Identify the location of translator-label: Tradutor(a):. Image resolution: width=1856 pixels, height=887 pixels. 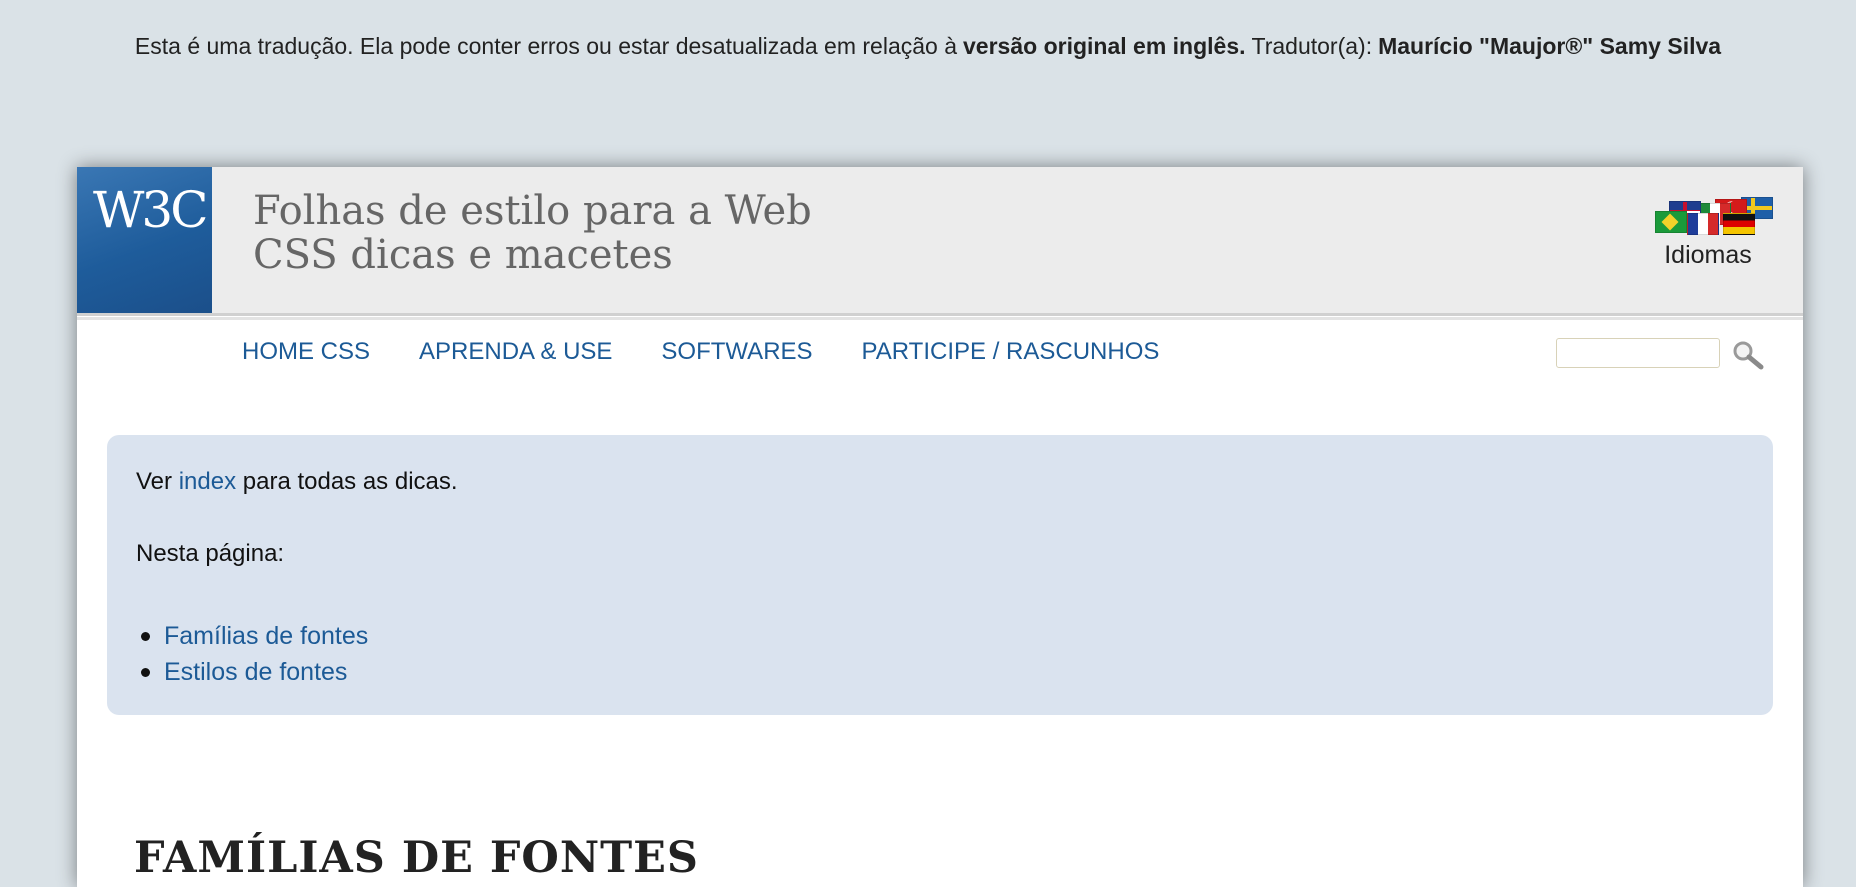
(1312, 46).